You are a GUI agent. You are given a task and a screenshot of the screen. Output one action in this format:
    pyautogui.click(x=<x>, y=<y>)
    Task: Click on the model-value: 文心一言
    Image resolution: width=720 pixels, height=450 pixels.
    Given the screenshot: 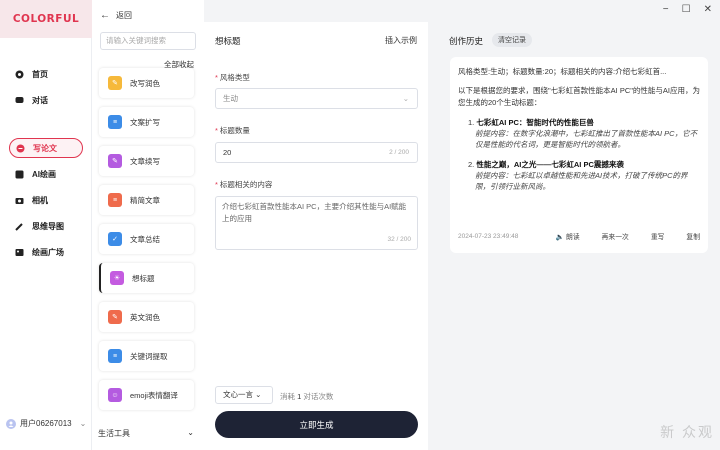 What is the action you would take?
    pyautogui.click(x=238, y=394)
    